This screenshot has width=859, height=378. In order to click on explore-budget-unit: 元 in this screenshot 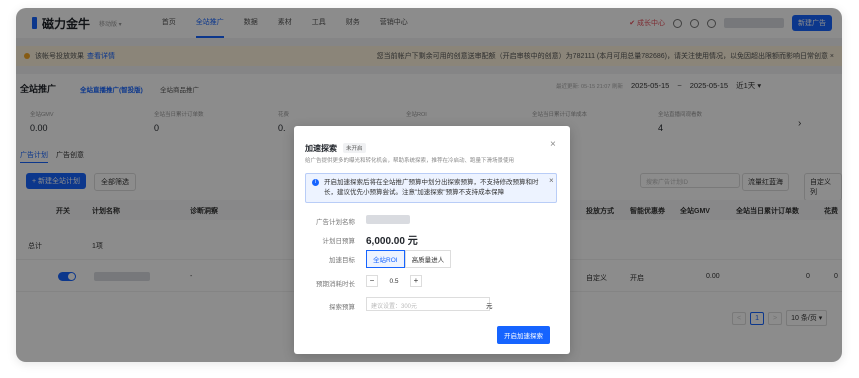, I will do `click(489, 306)`.